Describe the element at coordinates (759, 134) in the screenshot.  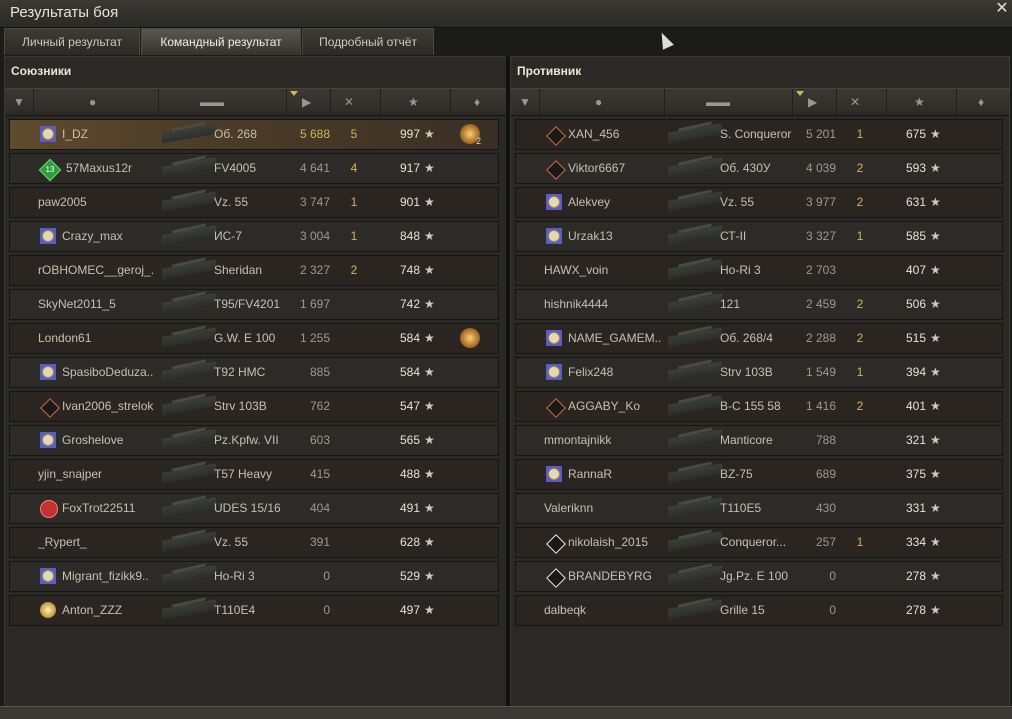
I see `player-row: XAN_456 S. Conqueror 5 201 1 675 ★` at that location.